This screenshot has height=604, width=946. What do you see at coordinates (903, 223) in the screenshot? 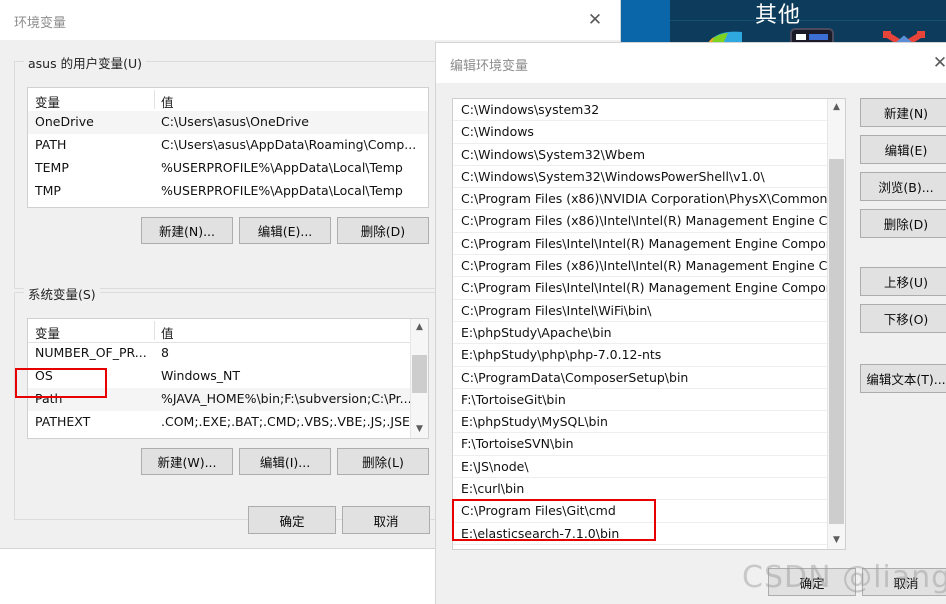
I see `path-delete-button: 删除(D)` at bounding box center [903, 223].